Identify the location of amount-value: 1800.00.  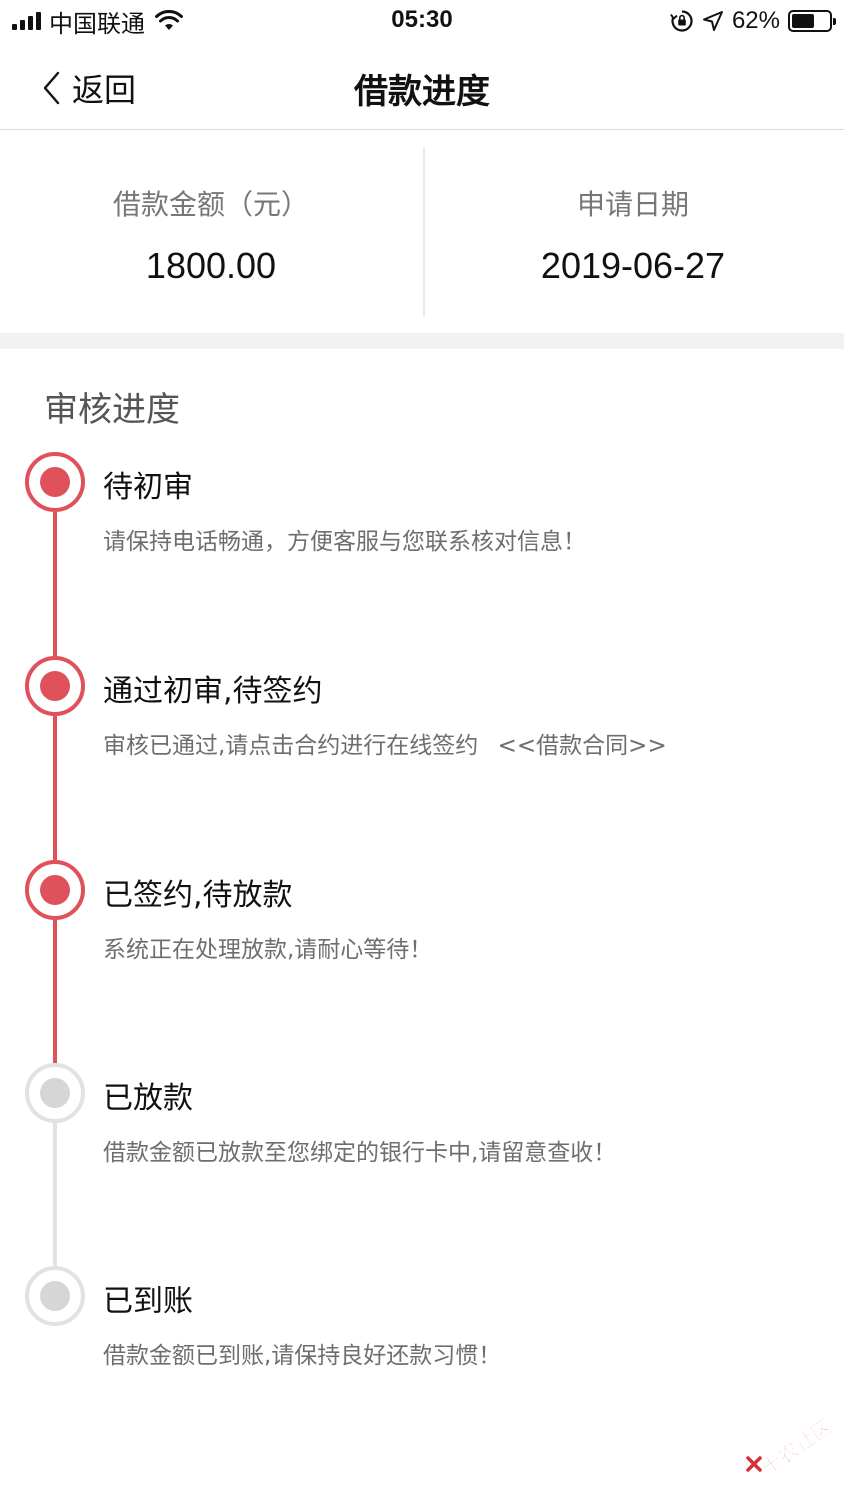
(211, 265).